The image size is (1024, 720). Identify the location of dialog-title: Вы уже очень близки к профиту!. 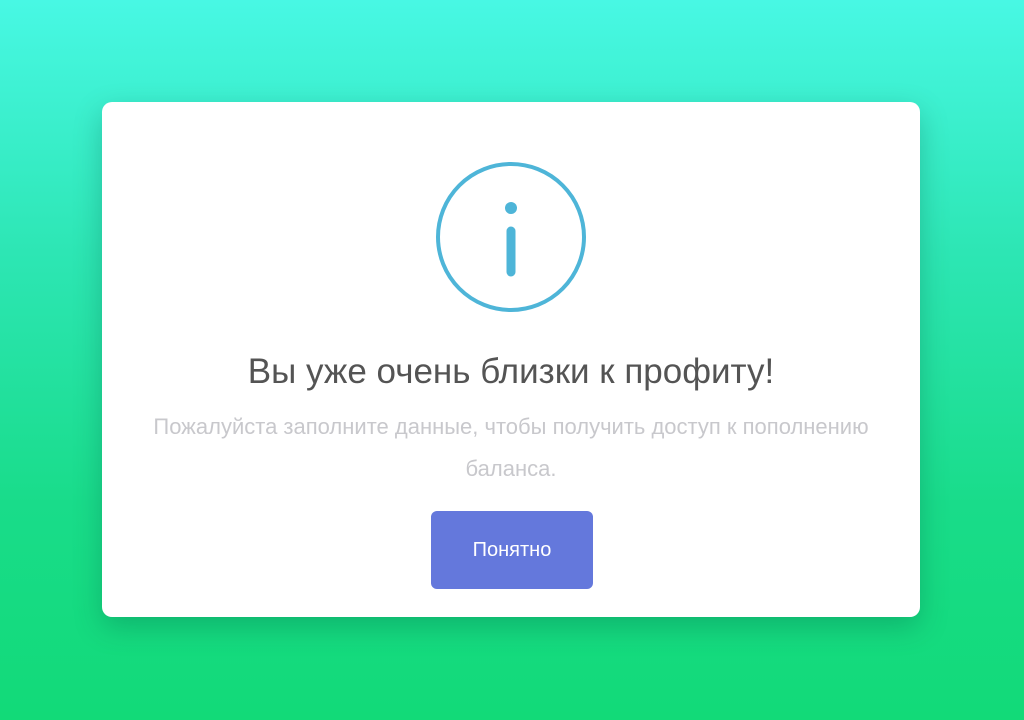
(511, 371).